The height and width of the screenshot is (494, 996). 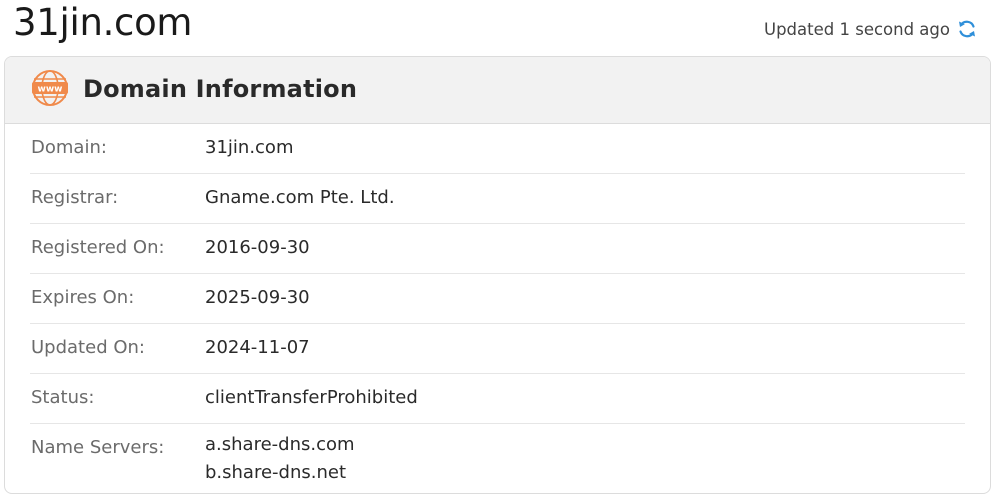 I want to click on info-row-domain: Domain: 31jin.com, so click(x=497, y=149).